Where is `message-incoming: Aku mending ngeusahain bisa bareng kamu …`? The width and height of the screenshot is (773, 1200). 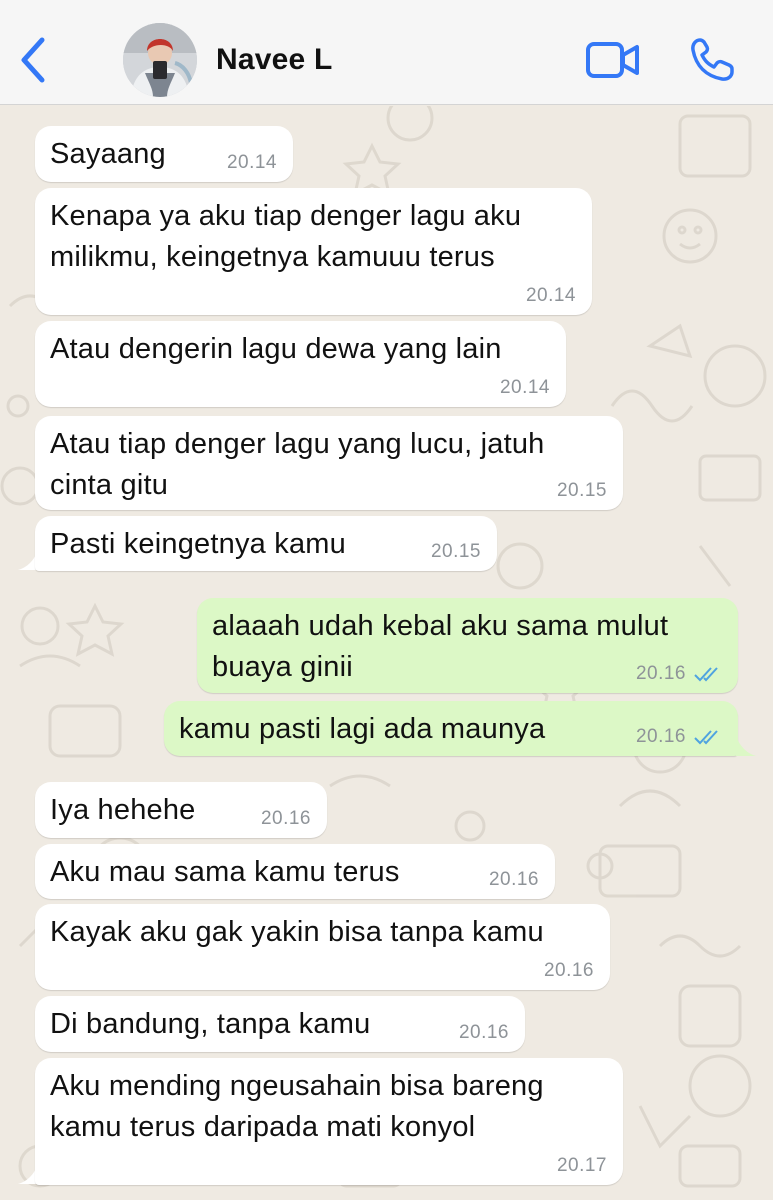 message-incoming: Aku mending ngeusahain bisa bareng kamu … is located at coordinates (329, 1121).